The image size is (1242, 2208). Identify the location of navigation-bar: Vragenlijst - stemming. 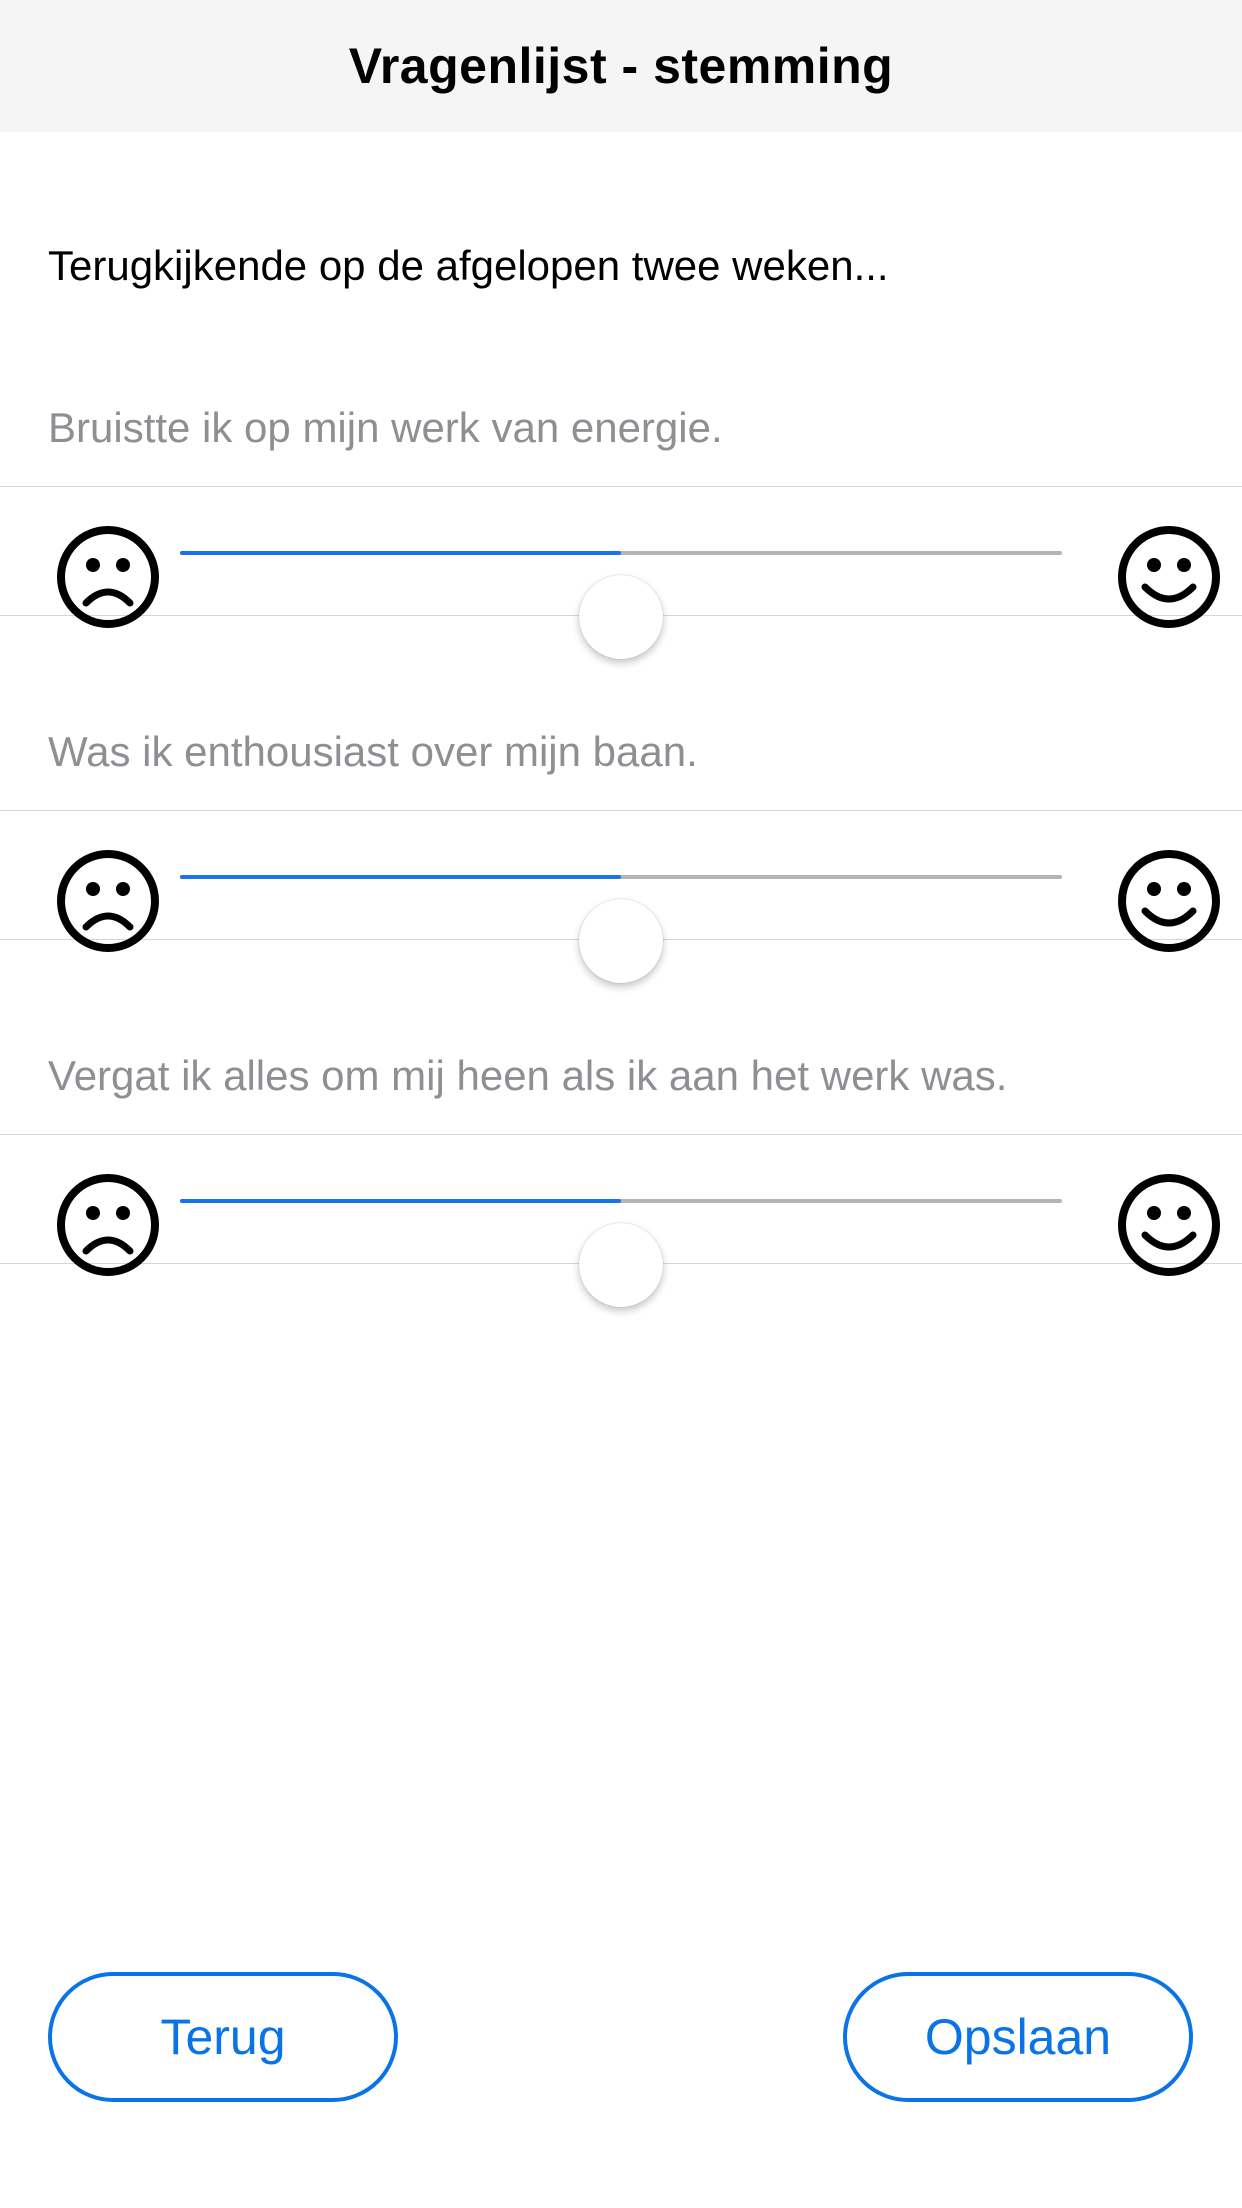
(621, 66).